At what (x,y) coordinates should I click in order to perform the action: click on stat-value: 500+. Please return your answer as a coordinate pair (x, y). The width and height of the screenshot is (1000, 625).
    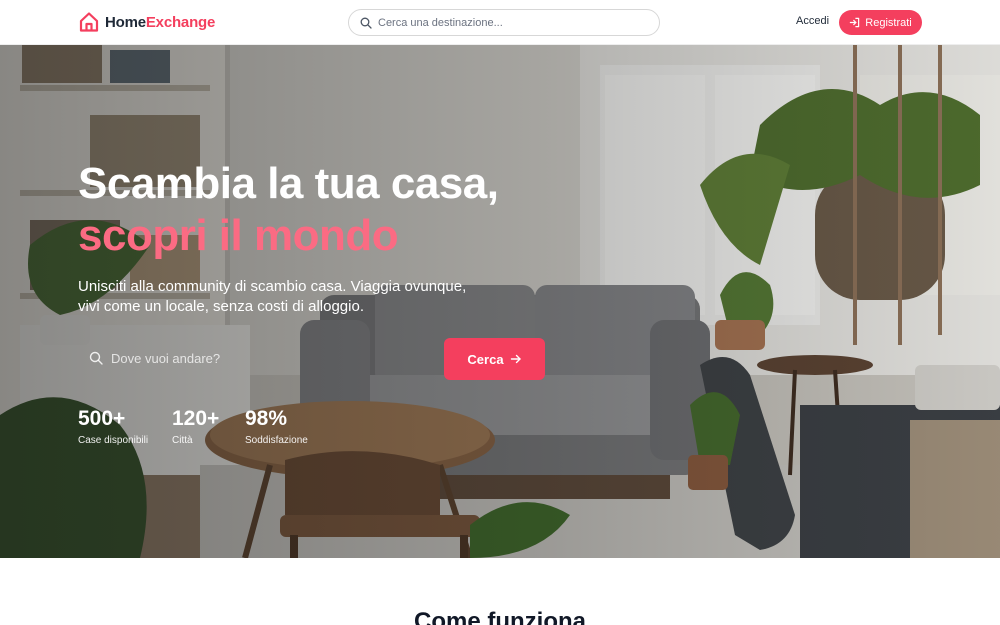
    Looking at the image, I should click on (102, 418).